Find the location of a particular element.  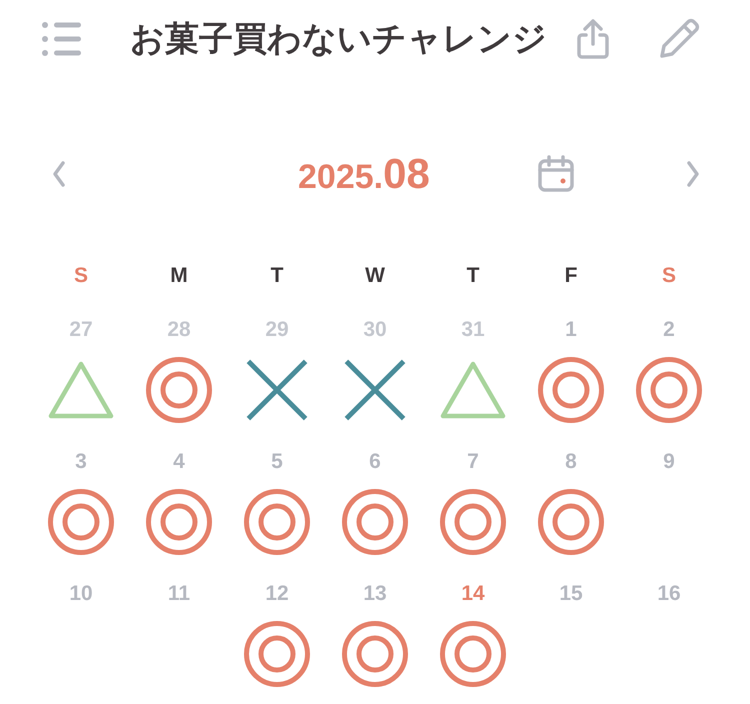

day-number: 30 is located at coordinates (375, 333).